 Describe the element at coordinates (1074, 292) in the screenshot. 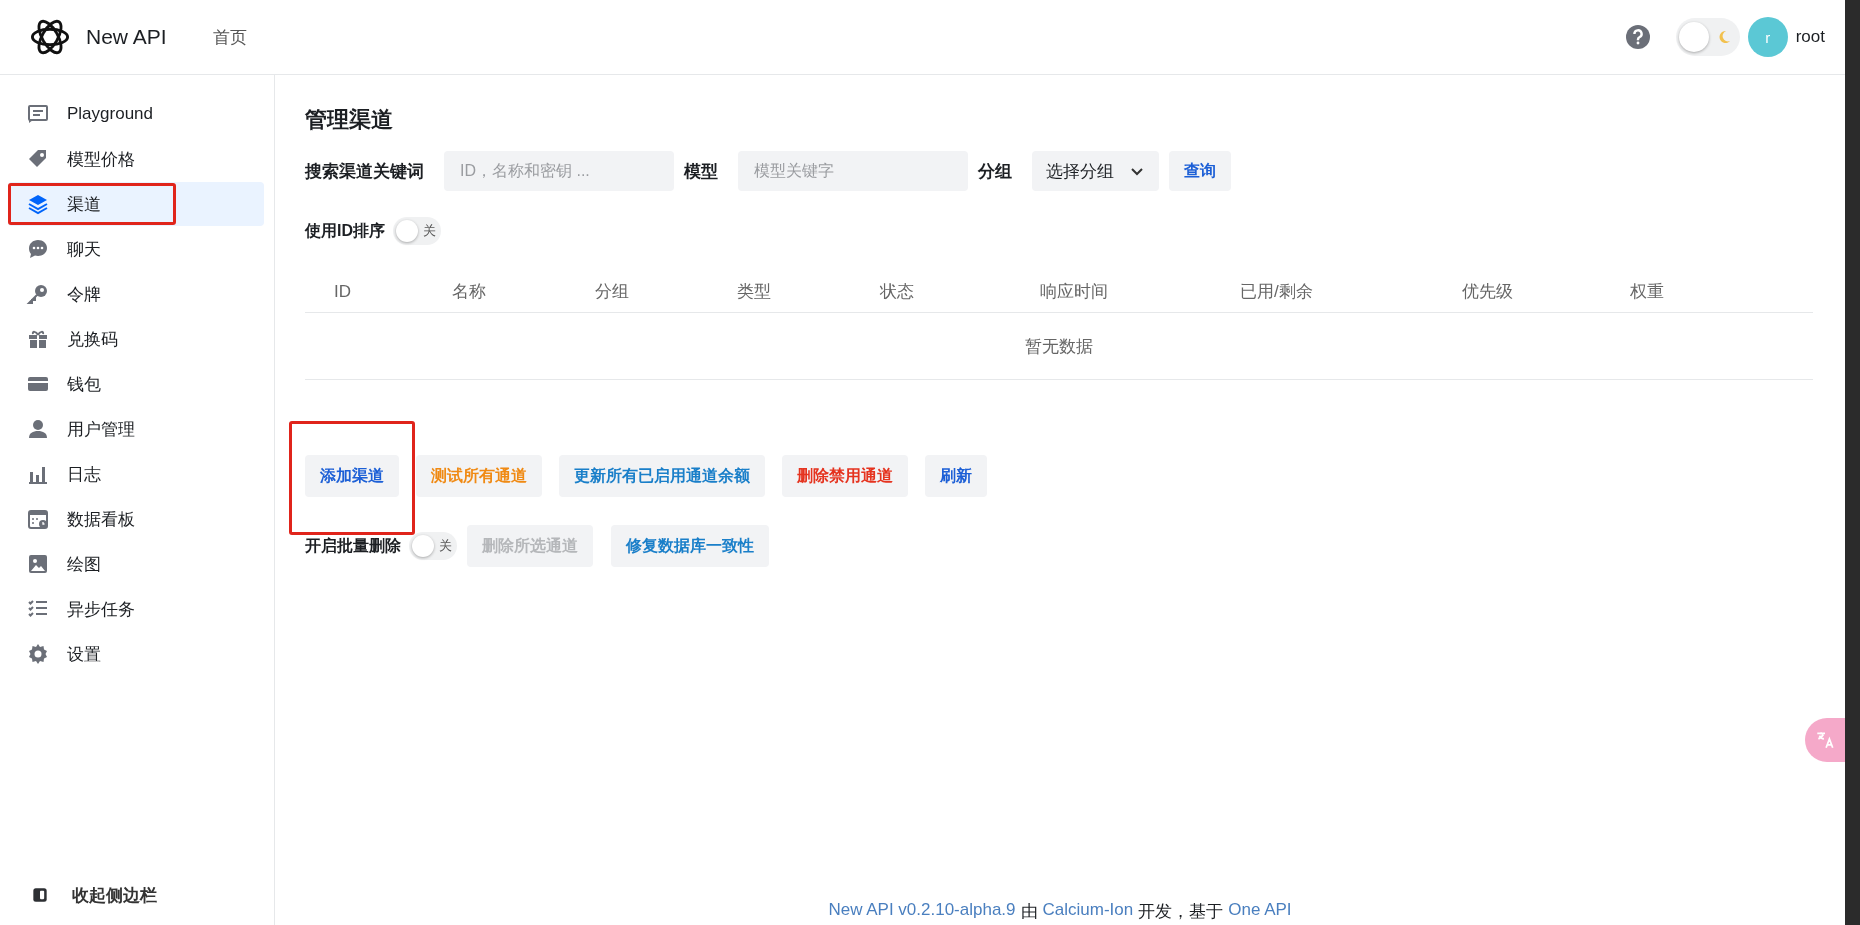

I see `column-header: 响应时间` at that location.